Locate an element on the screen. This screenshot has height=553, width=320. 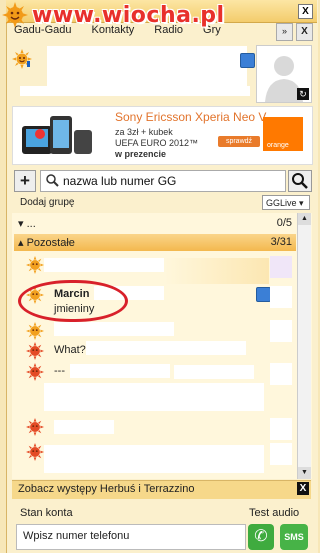
phone-icon: ✆ is located at coordinates (261, 536).